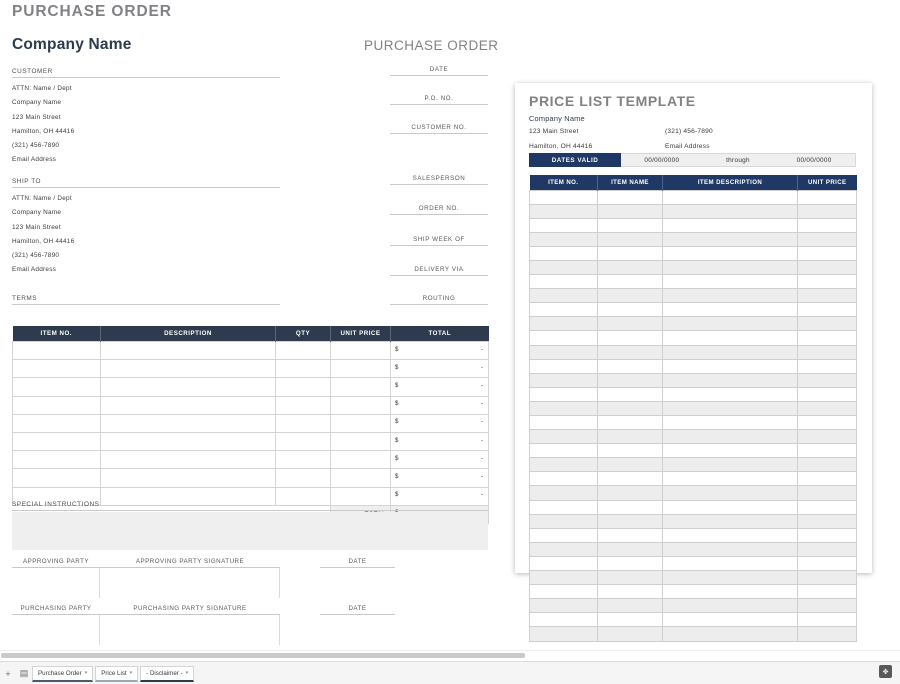  Describe the element at coordinates (146, 300) in the screenshot. I see `terms-field: TERMS` at that location.